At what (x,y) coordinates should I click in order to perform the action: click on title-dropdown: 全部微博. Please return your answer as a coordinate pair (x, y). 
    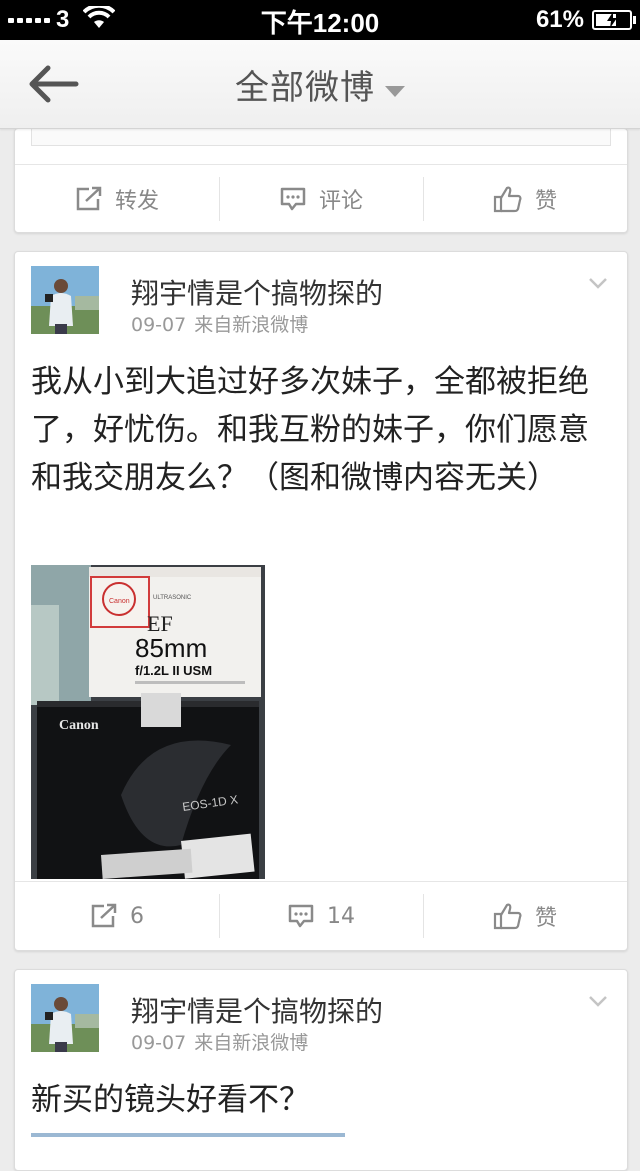
    Looking at the image, I should click on (320, 84).